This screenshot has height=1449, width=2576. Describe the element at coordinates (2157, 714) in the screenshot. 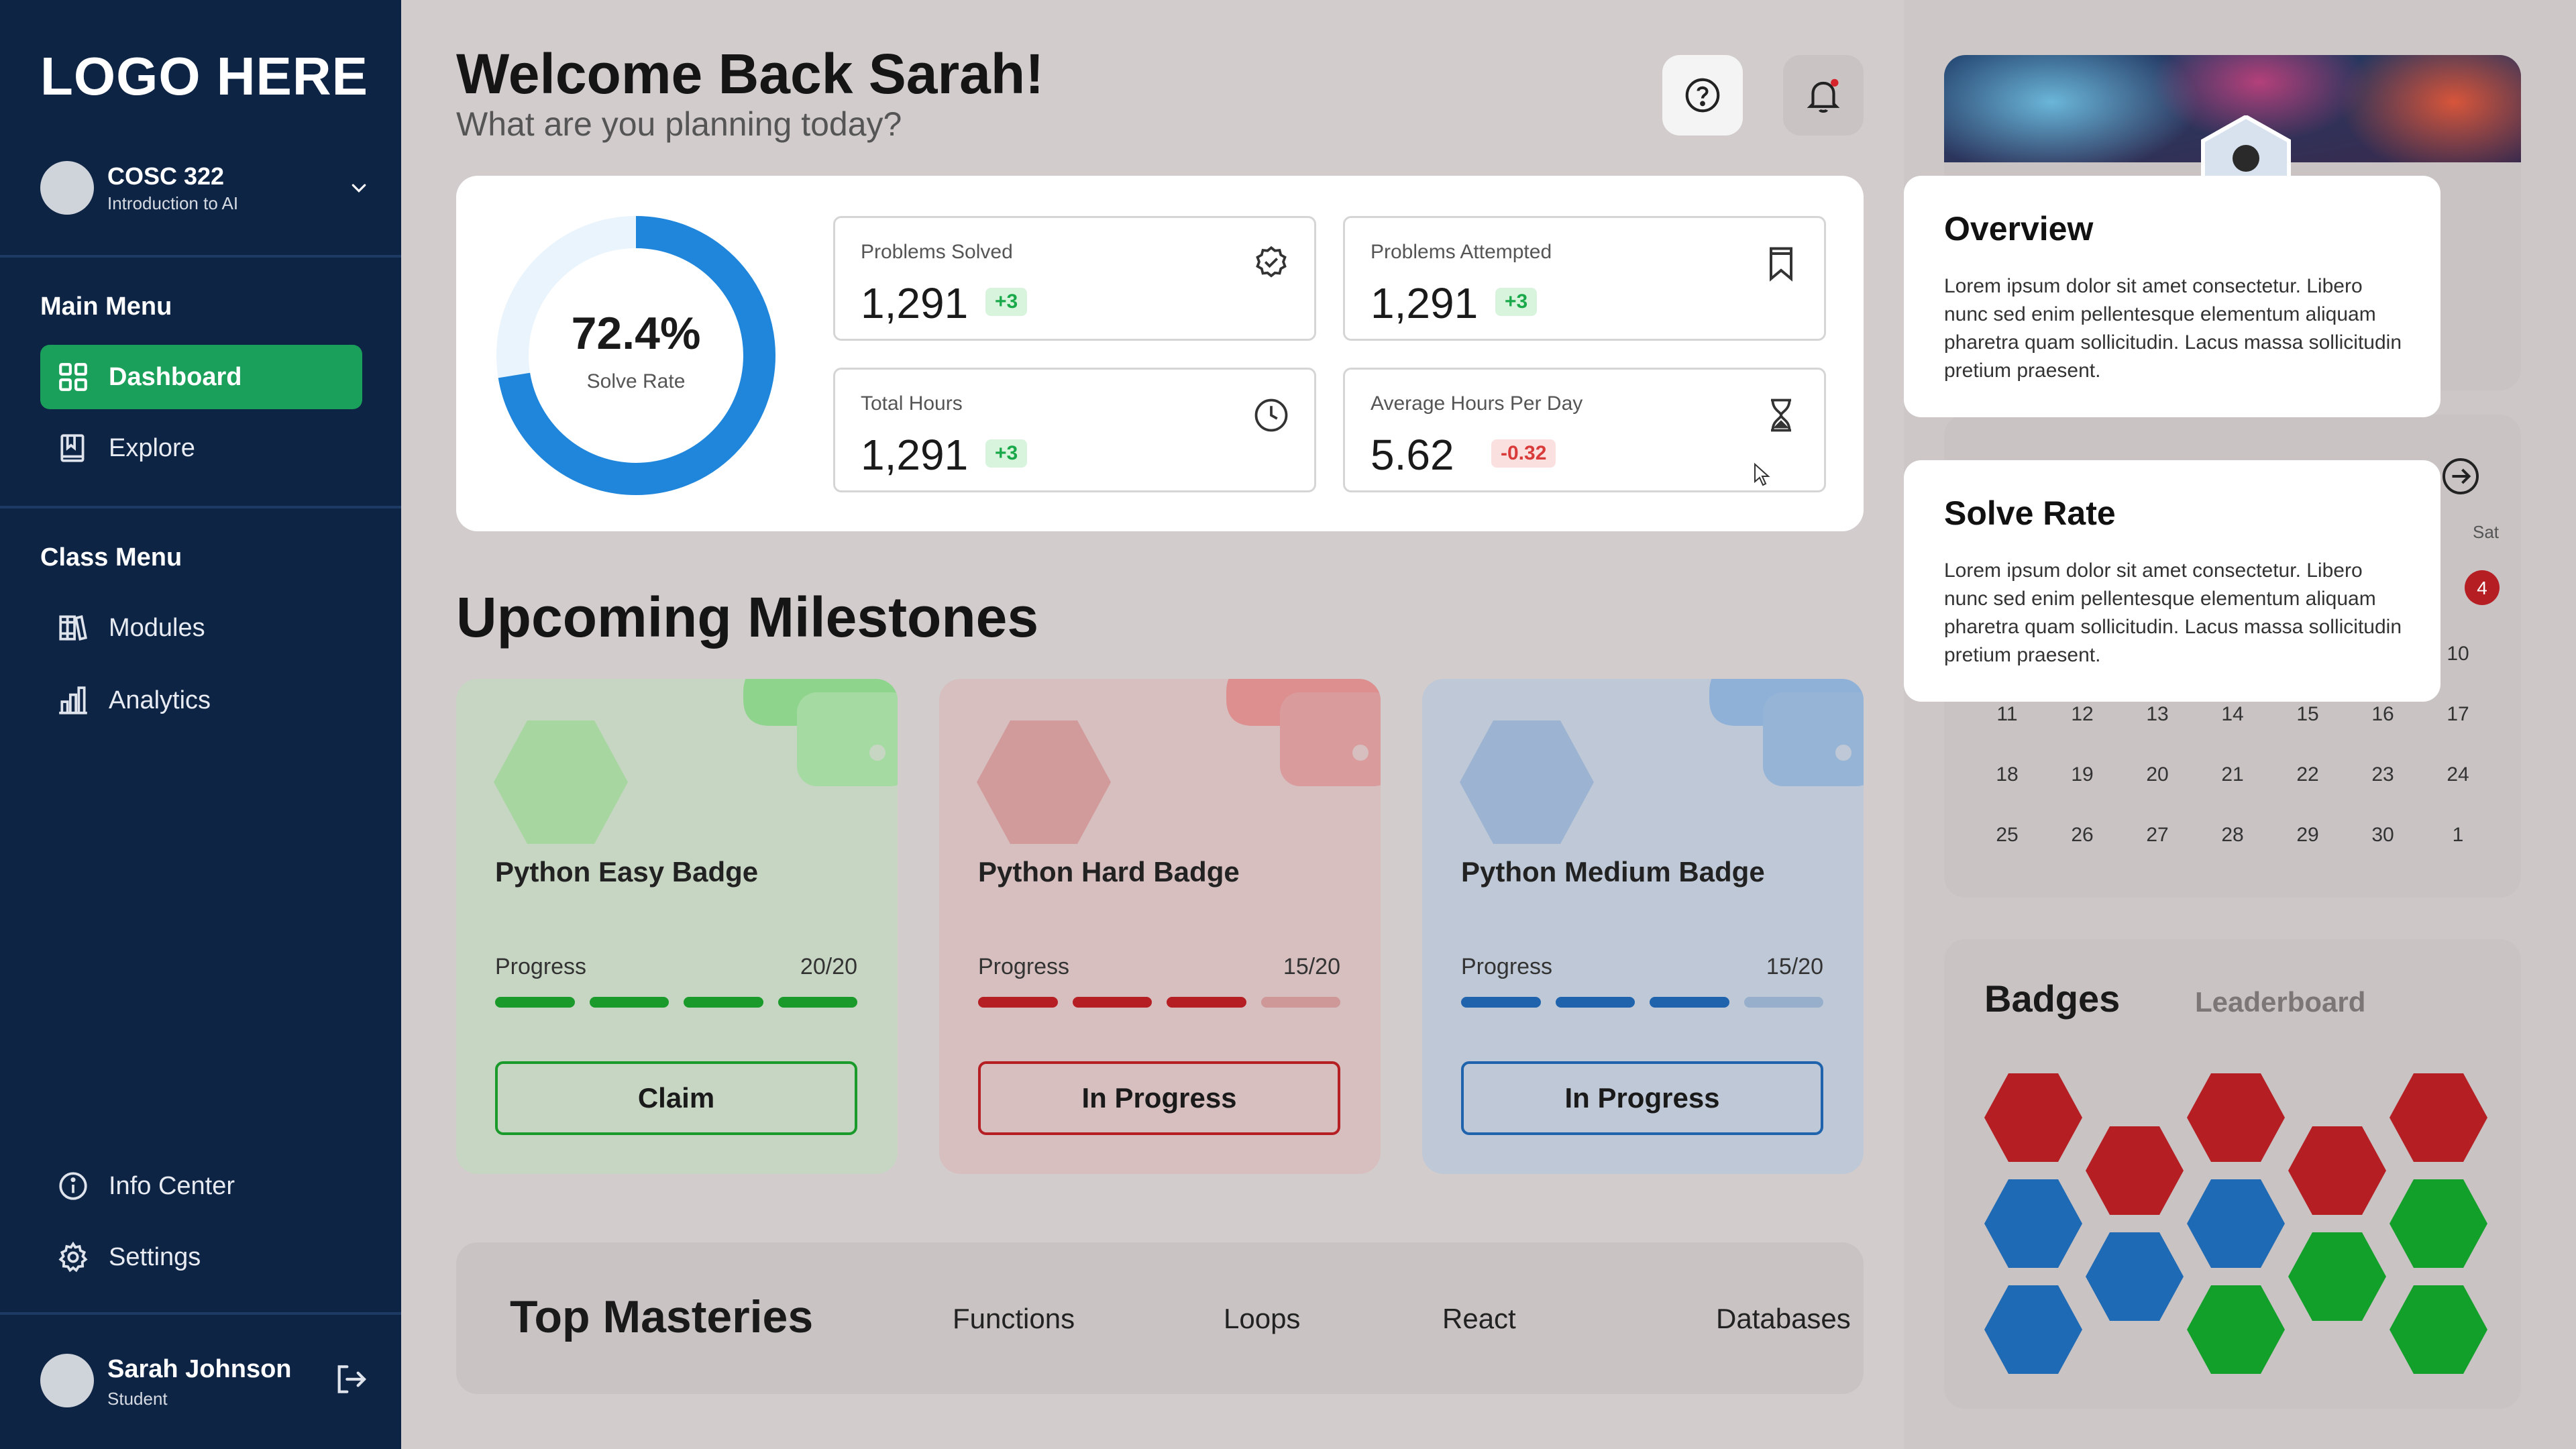

I see `calendar-day: 13` at that location.